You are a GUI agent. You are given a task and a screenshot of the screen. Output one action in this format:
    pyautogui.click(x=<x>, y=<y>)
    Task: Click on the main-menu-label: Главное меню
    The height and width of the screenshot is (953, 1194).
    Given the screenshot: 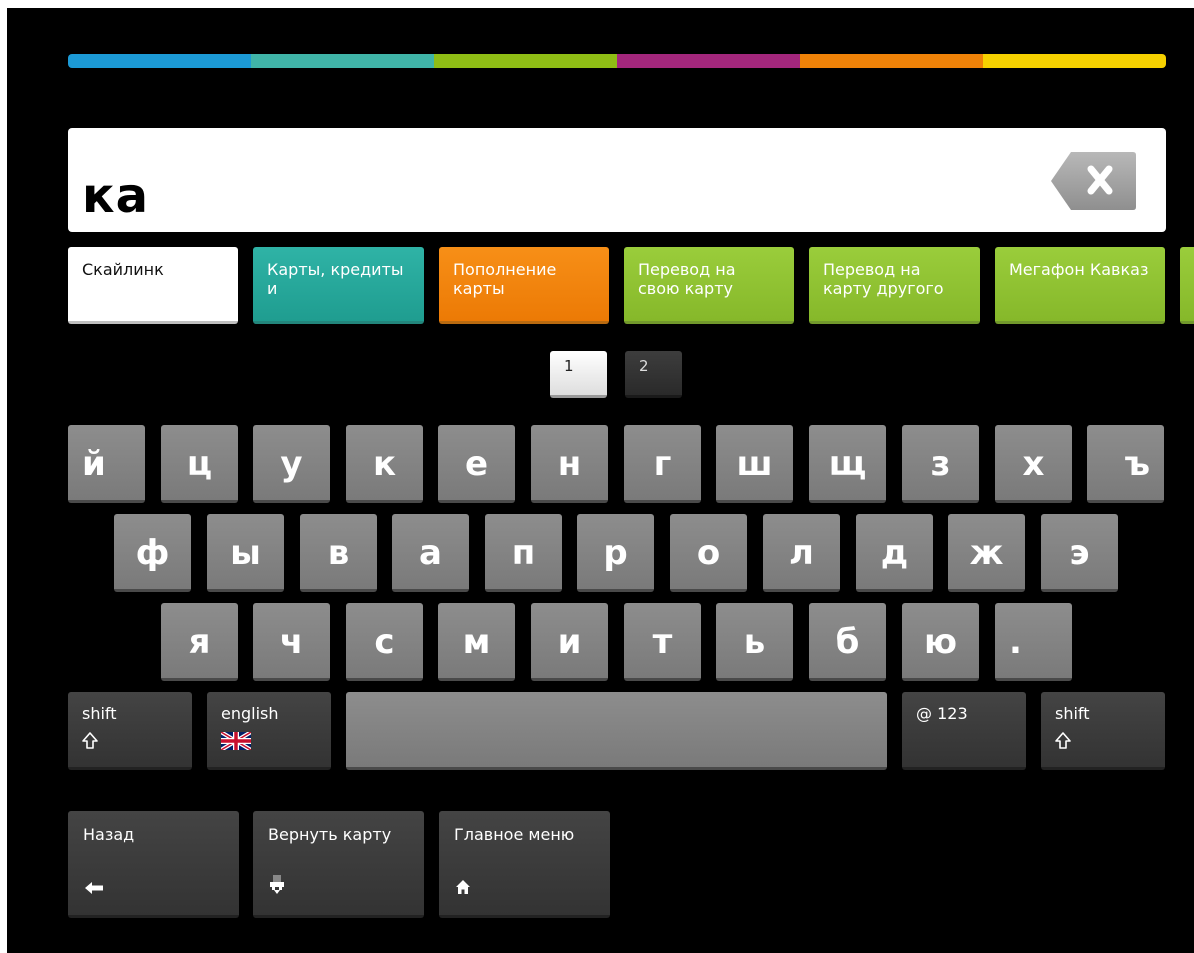 What is the action you would take?
    pyautogui.click(x=514, y=834)
    